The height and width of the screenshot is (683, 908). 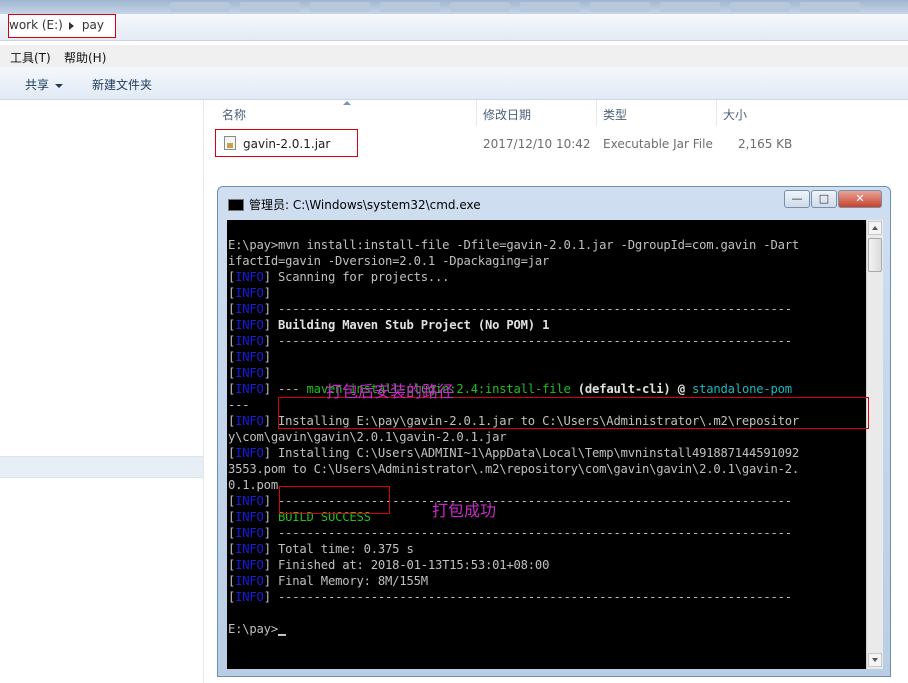 What do you see at coordinates (253, 629) in the screenshot?
I see `console-prompt: E:\pay>` at bounding box center [253, 629].